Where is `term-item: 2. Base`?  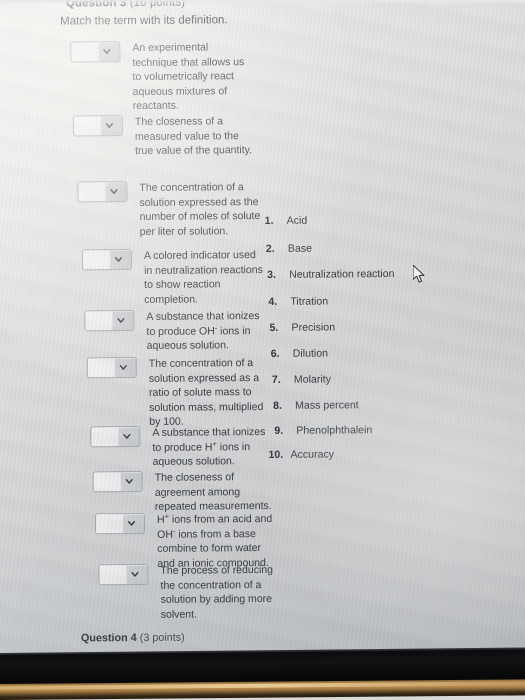 term-item: 2. Base is located at coordinates (289, 249).